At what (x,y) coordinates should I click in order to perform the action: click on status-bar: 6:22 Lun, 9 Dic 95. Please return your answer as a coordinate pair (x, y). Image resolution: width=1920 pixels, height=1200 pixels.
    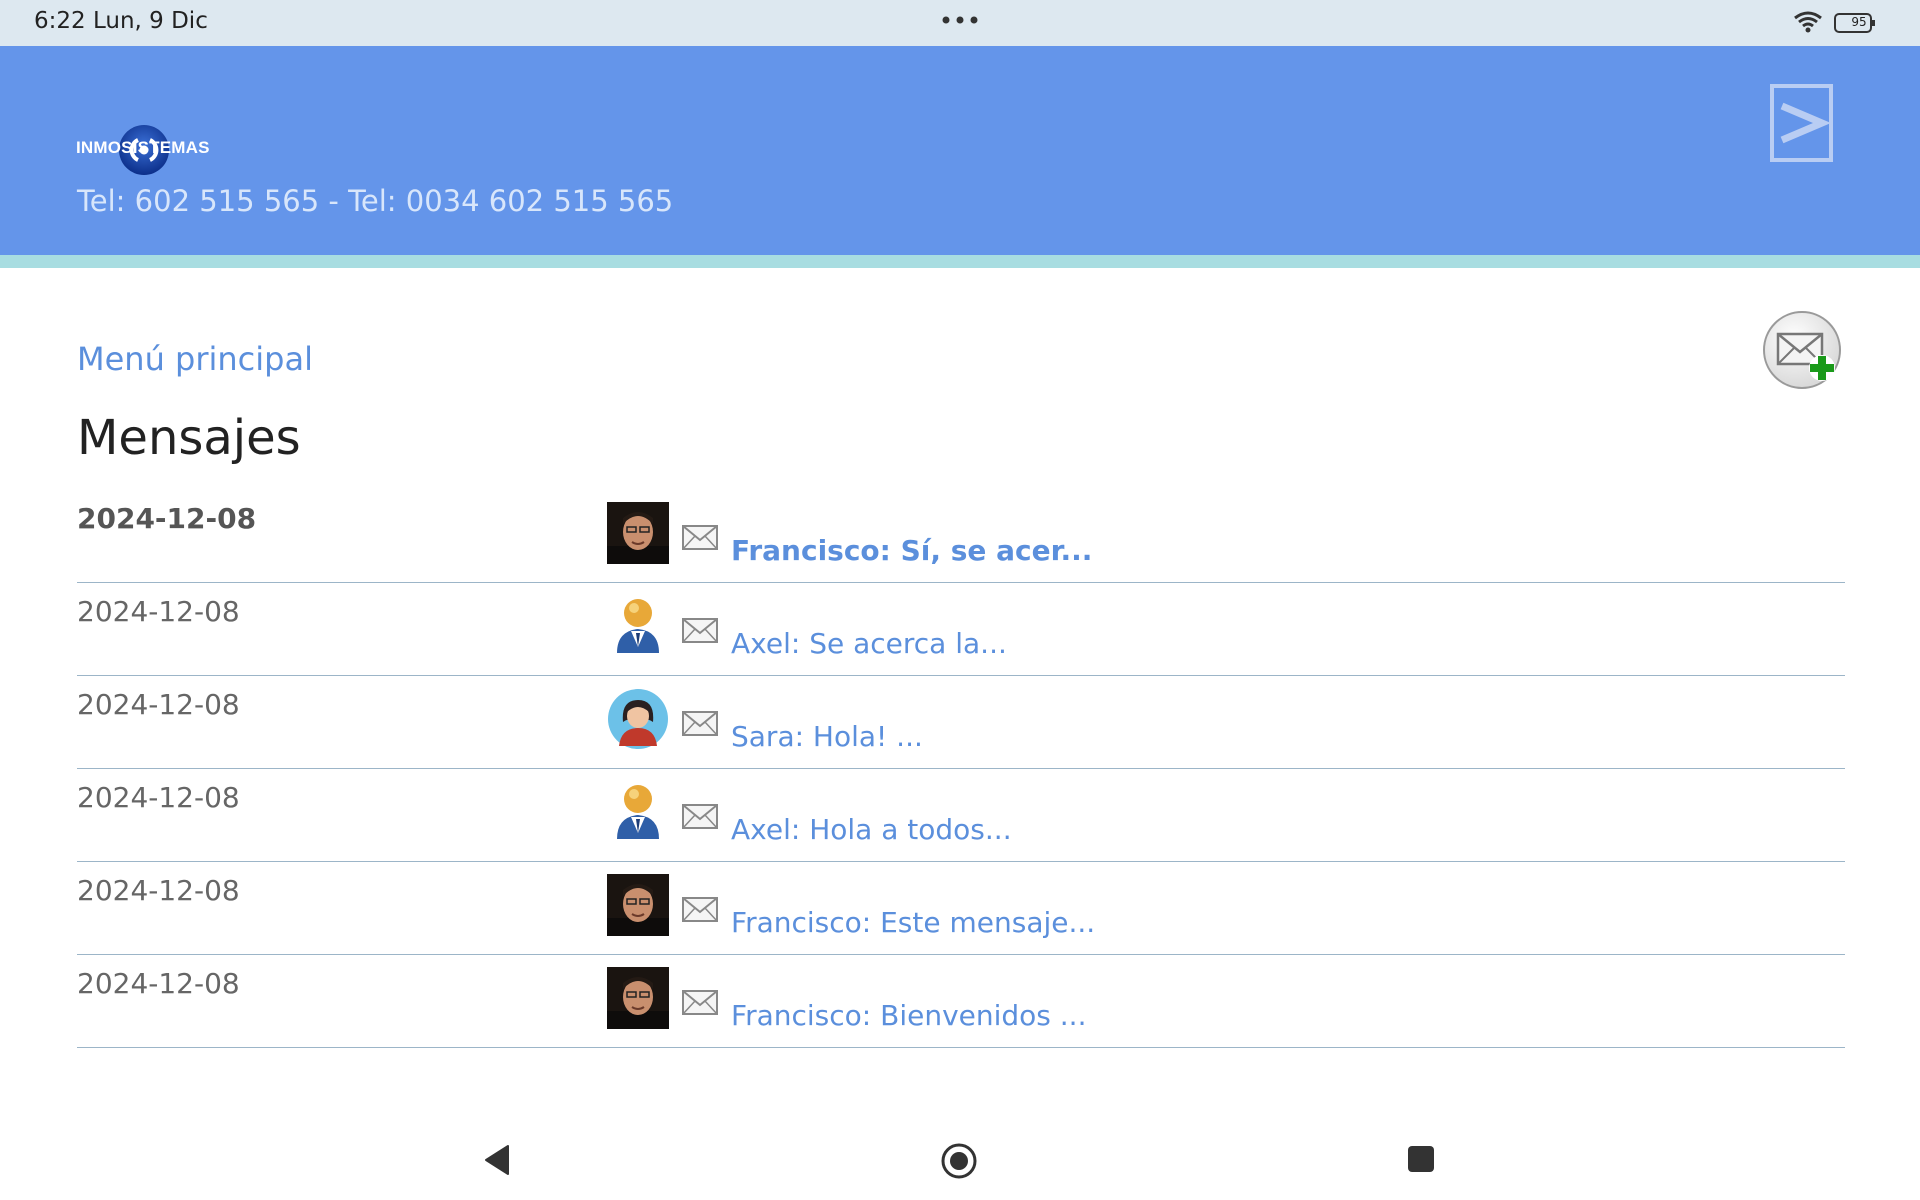
    Looking at the image, I should click on (960, 23).